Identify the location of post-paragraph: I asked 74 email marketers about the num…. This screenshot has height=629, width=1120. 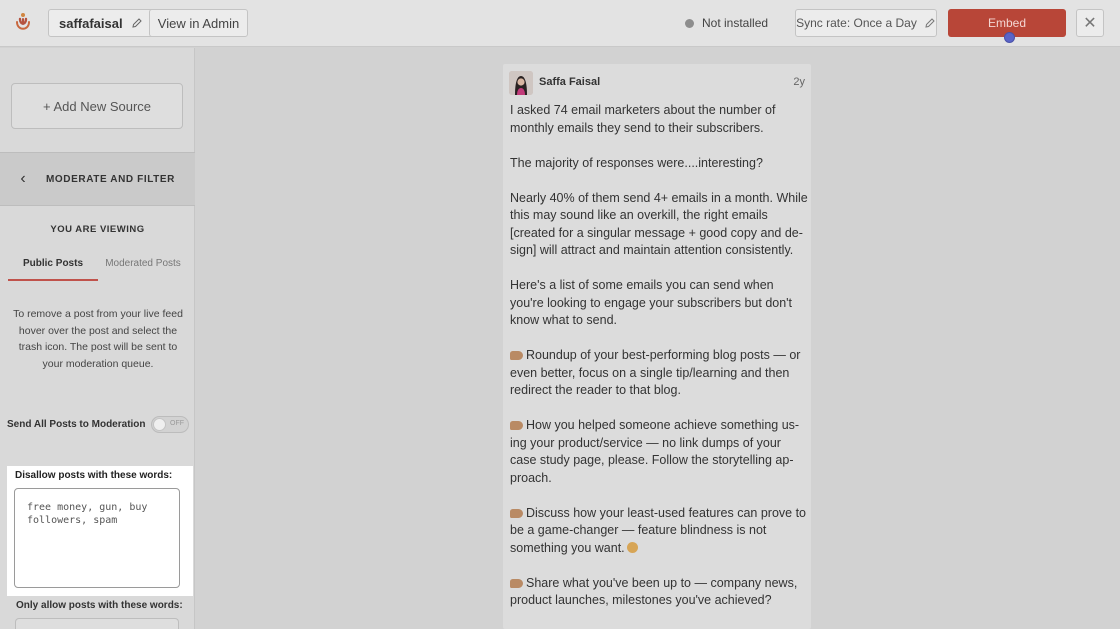
(643, 119).